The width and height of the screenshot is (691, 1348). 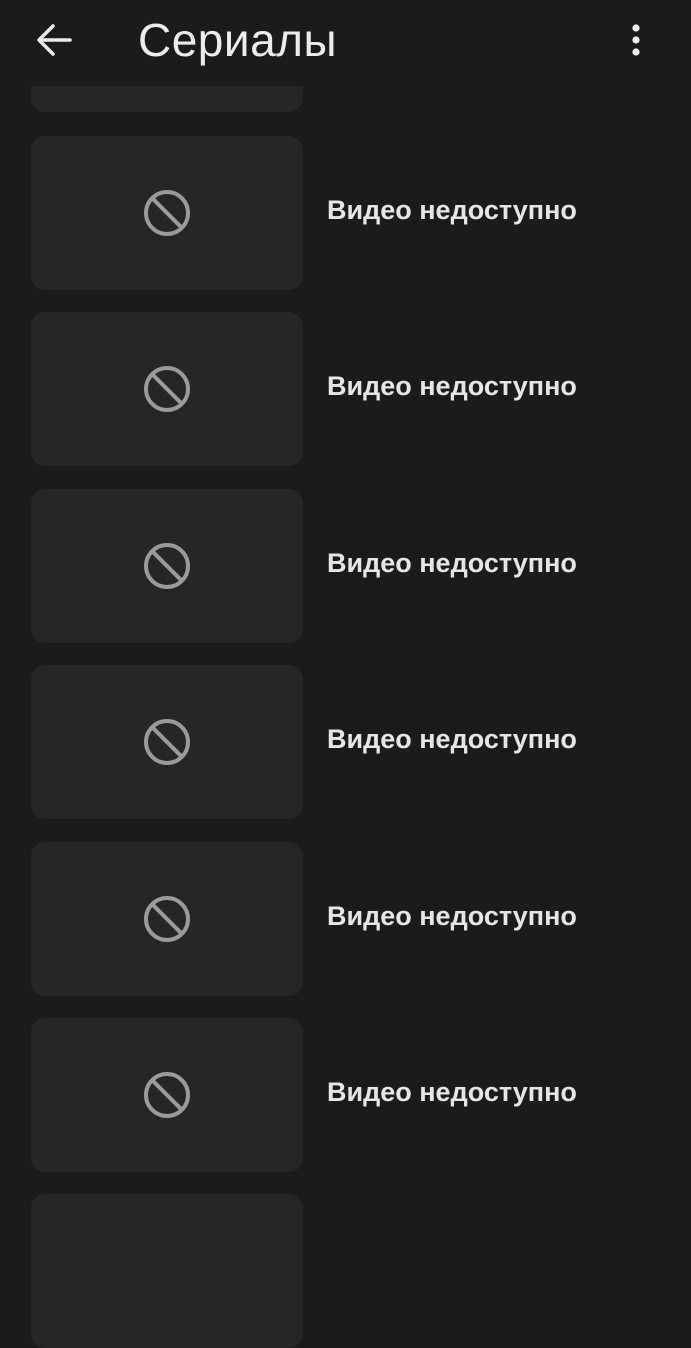 I want to click on more-options-button, so click(x=636, y=40).